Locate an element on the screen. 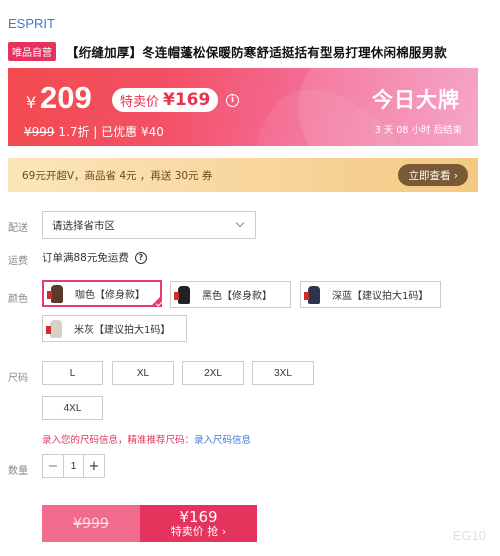 This screenshot has width=500, height=556. info-icon: i is located at coordinates (232, 100).